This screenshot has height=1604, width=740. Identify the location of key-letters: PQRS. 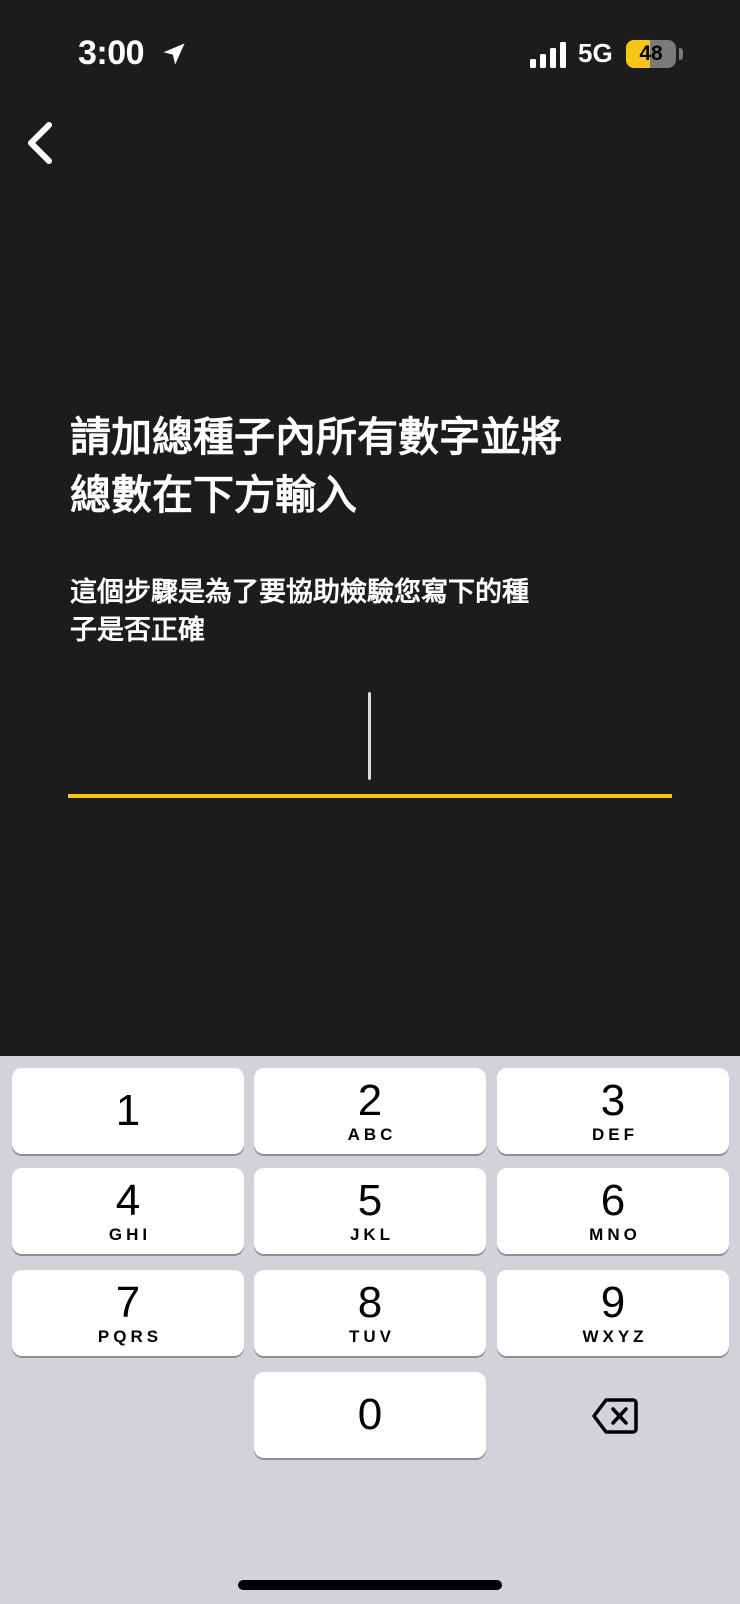
(130, 1336).